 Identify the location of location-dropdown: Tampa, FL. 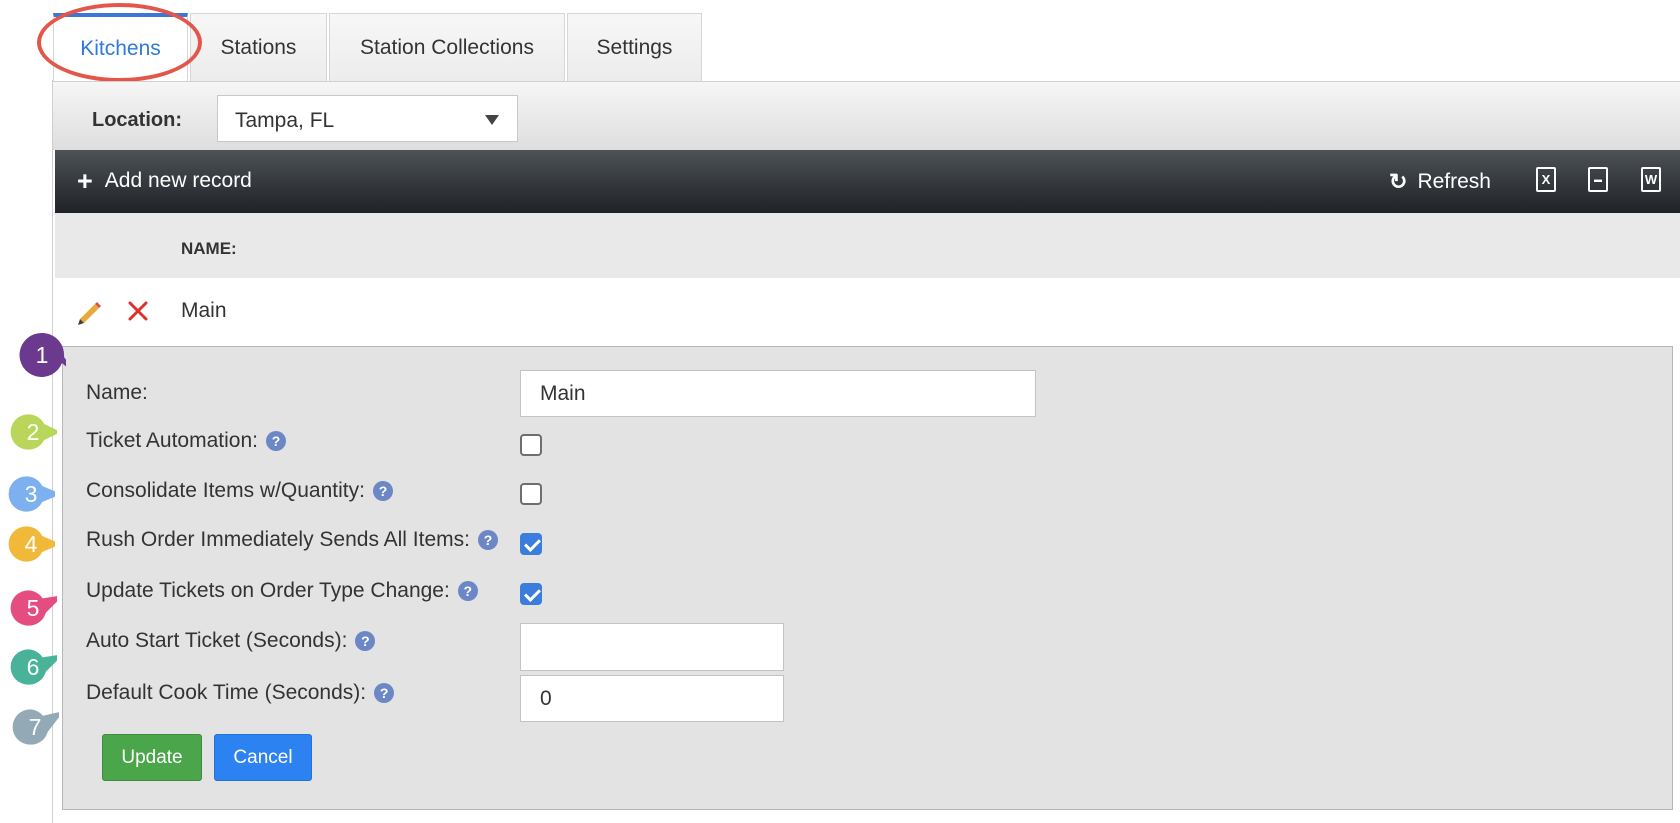
(367, 118).